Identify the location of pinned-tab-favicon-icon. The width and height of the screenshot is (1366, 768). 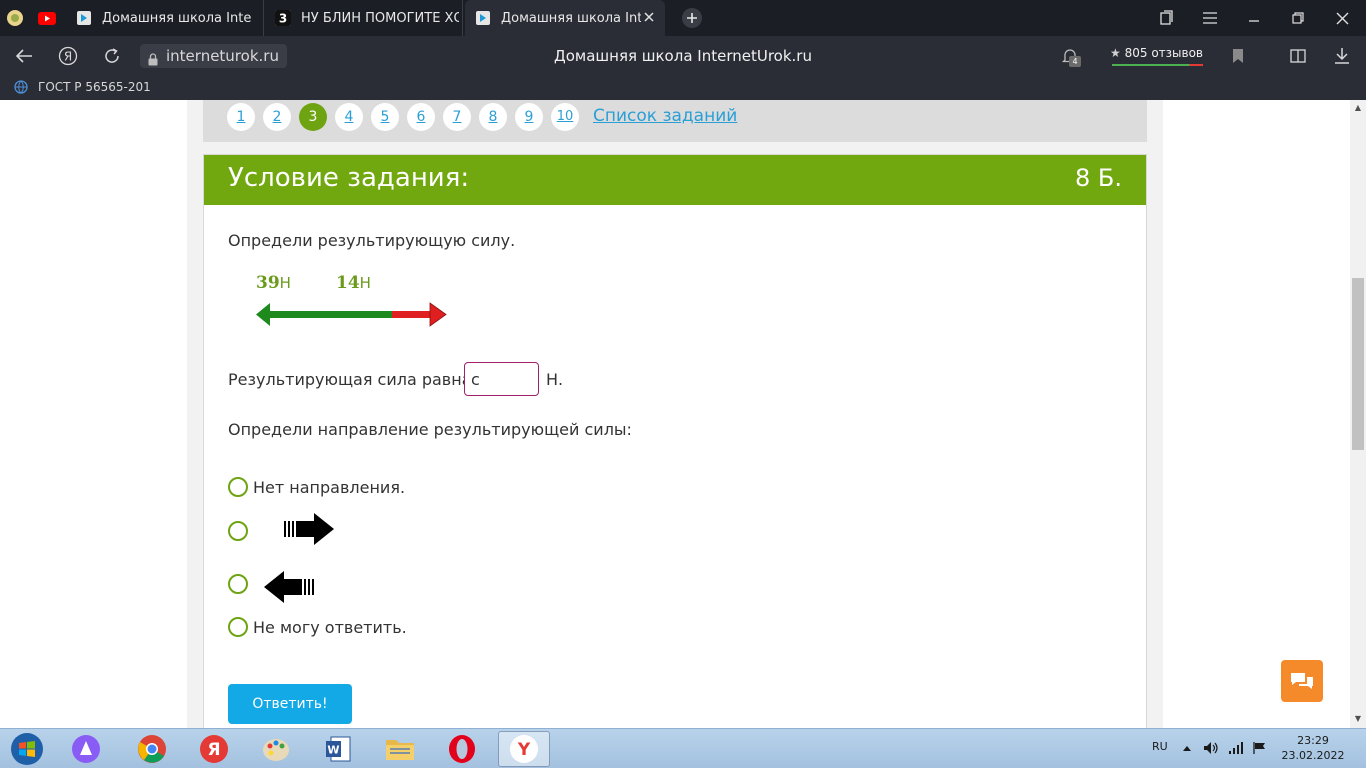
(15, 18).